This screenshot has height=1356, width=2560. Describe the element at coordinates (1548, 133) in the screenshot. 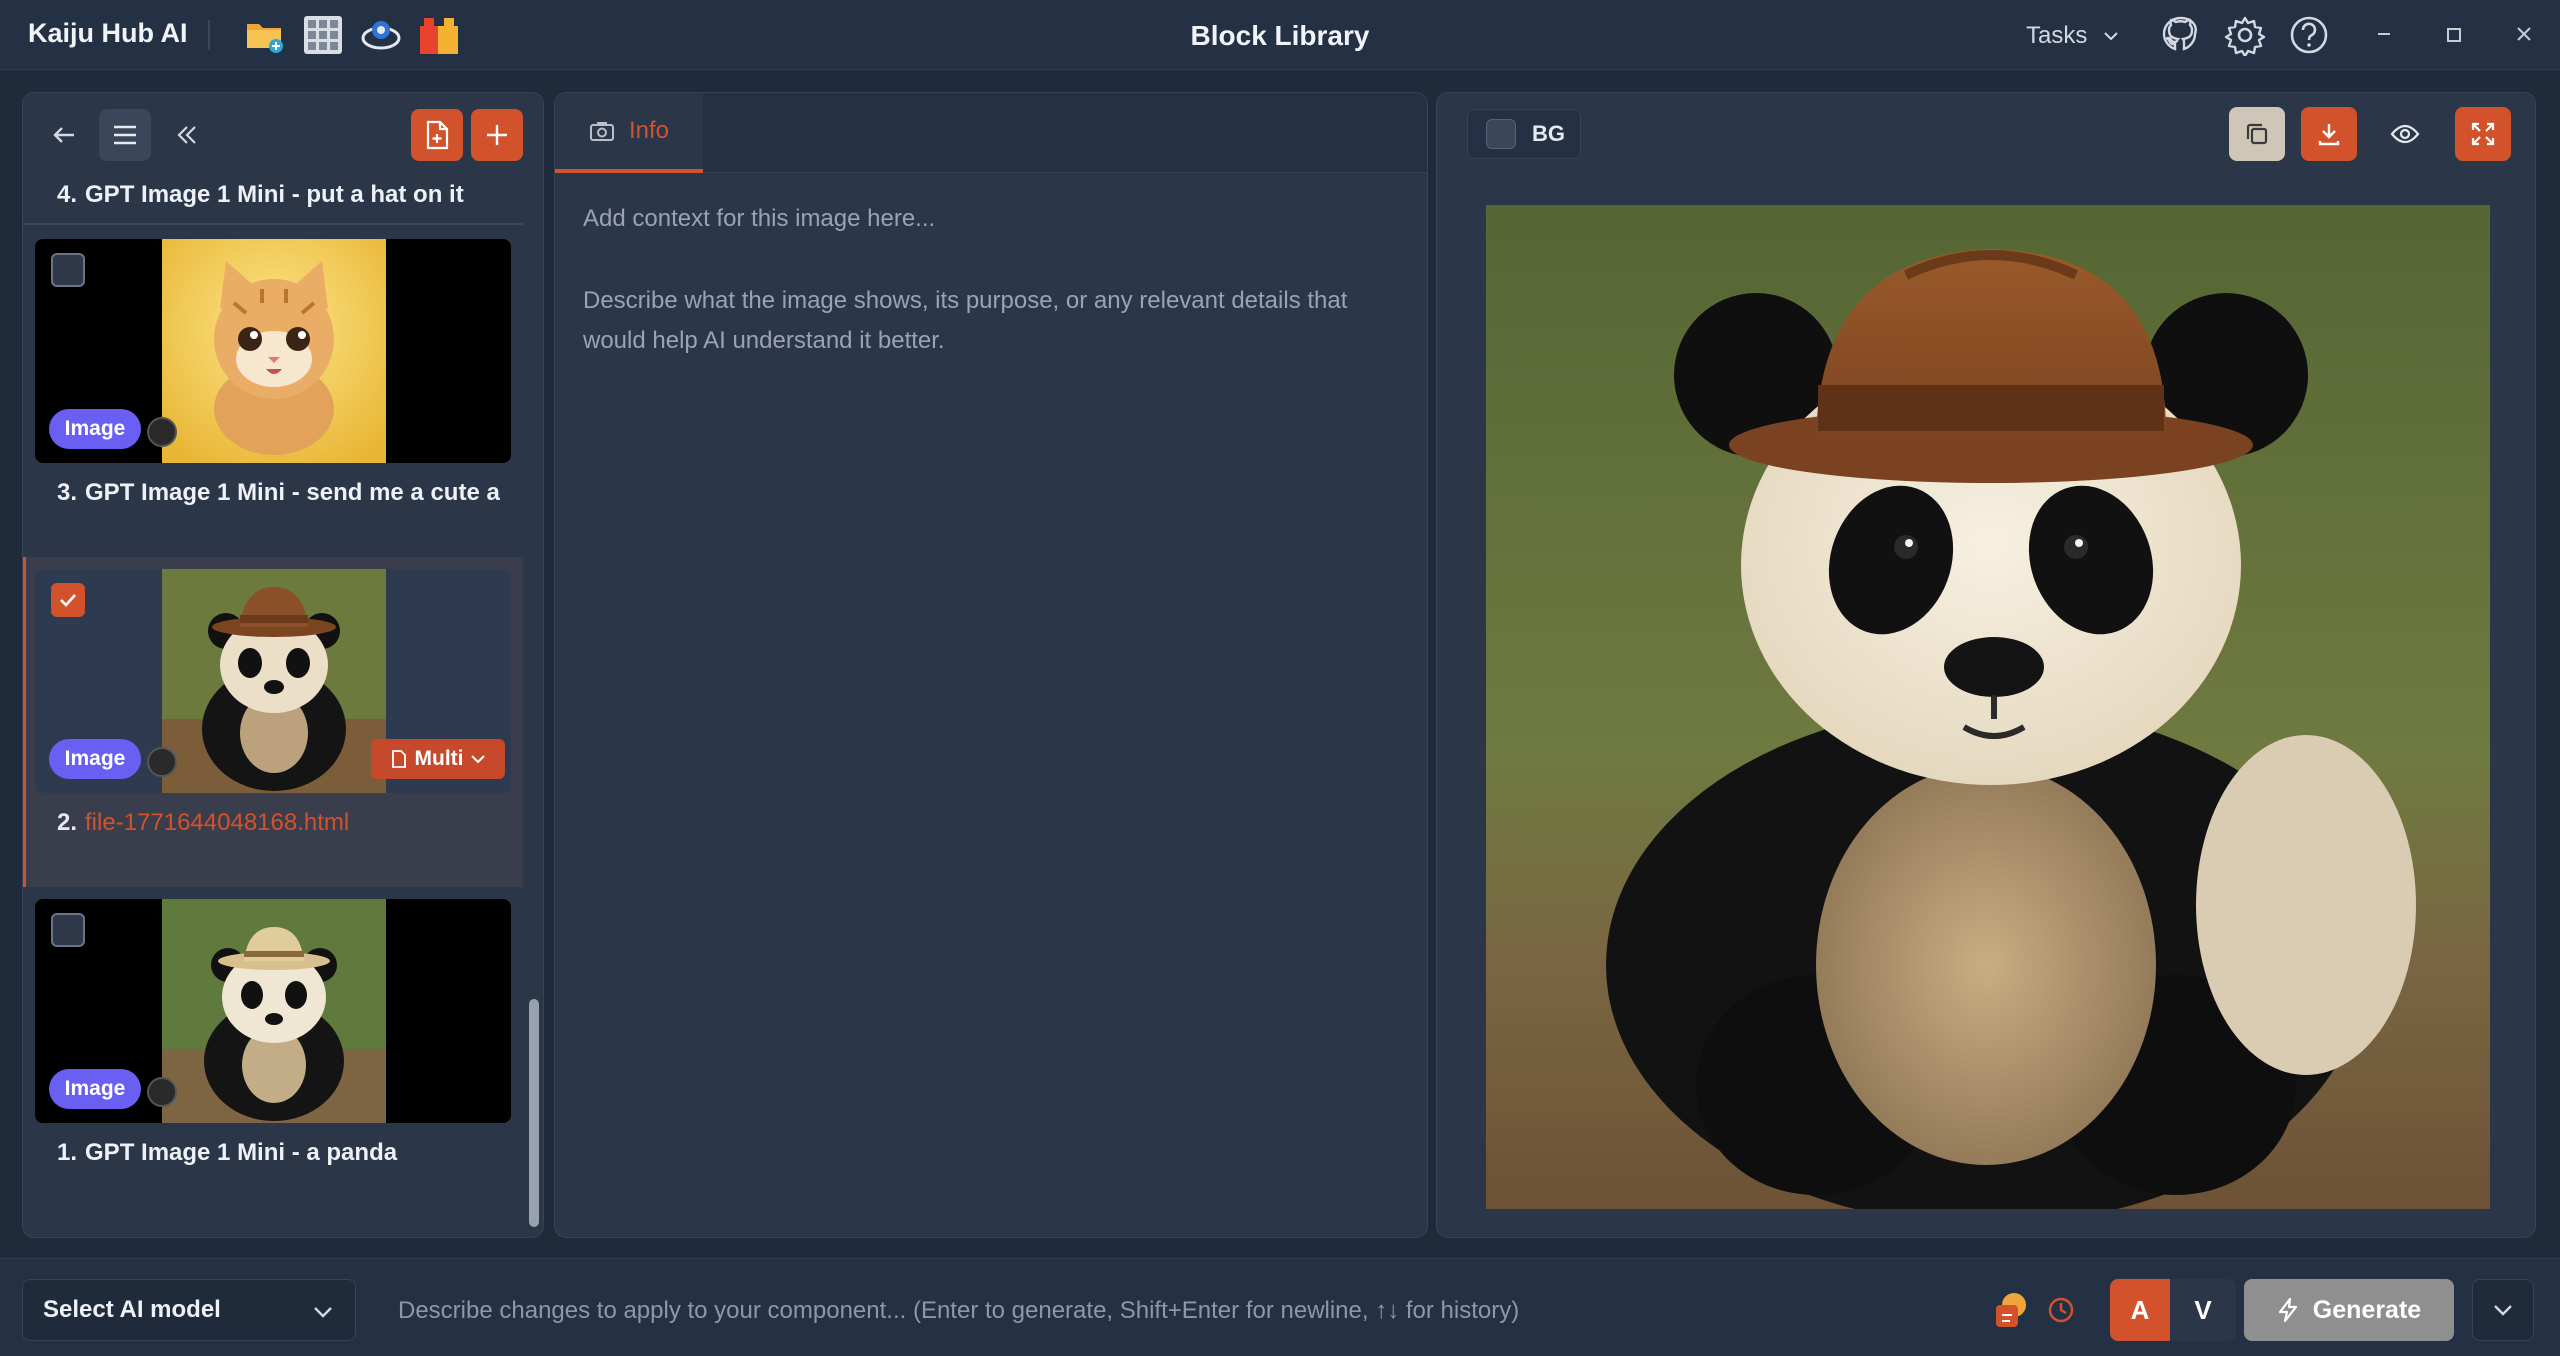

I see `bg-label: BG` at that location.